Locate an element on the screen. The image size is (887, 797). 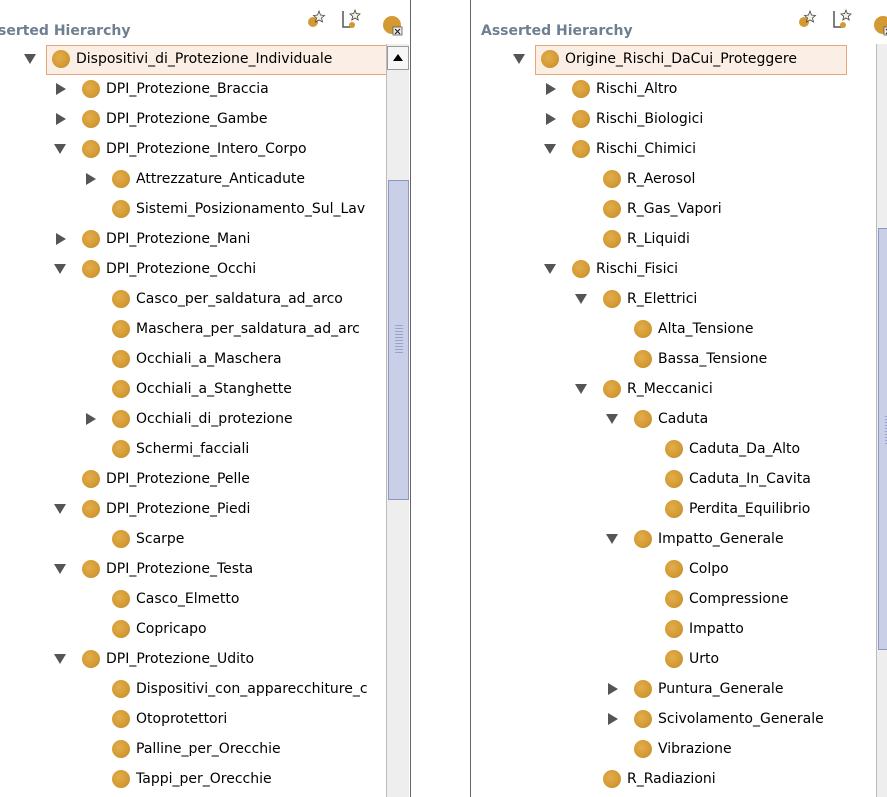
right-scrollbar-thumb is located at coordinates (882, 439).